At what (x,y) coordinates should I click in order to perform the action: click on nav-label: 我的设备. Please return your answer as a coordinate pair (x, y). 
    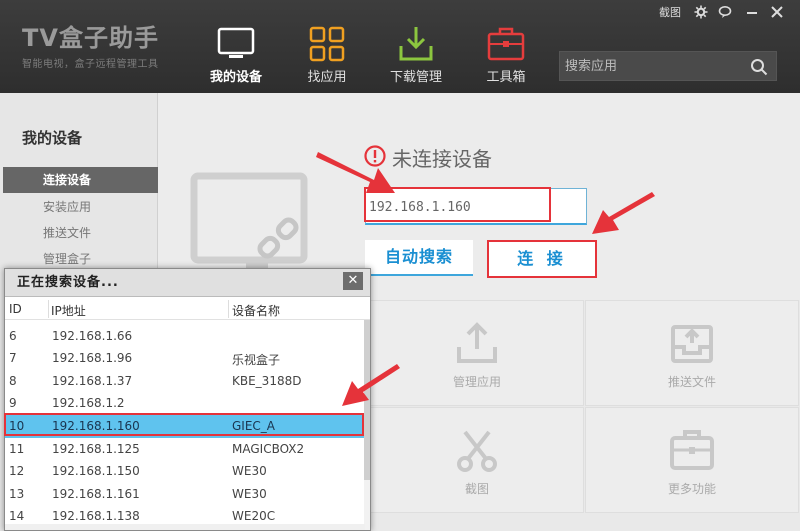
    Looking at the image, I should click on (235, 77).